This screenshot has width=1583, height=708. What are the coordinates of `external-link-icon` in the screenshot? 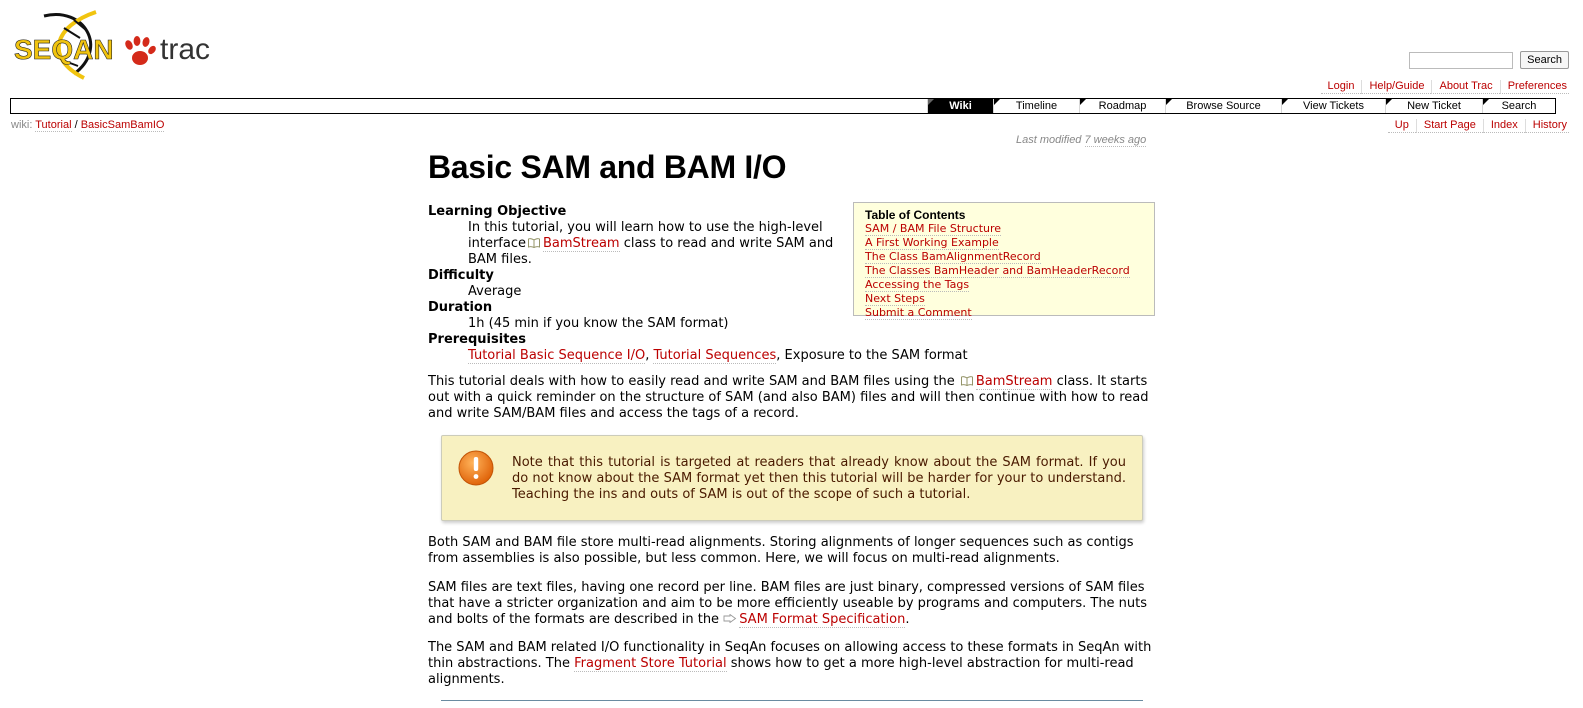 It's located at (730, 618).